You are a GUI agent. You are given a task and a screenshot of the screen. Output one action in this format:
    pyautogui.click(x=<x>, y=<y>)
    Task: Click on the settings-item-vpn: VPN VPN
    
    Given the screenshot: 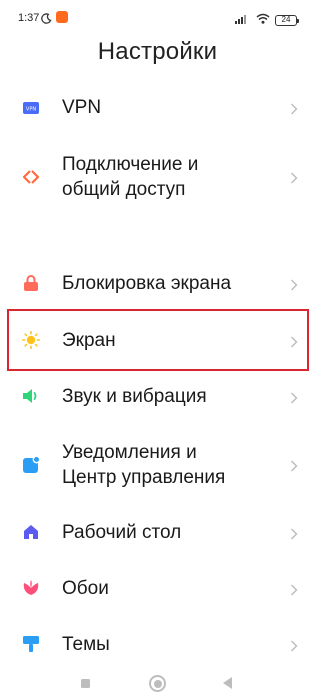 What is the action you would take?
    pyautogui.click(x=157, y=107)
    